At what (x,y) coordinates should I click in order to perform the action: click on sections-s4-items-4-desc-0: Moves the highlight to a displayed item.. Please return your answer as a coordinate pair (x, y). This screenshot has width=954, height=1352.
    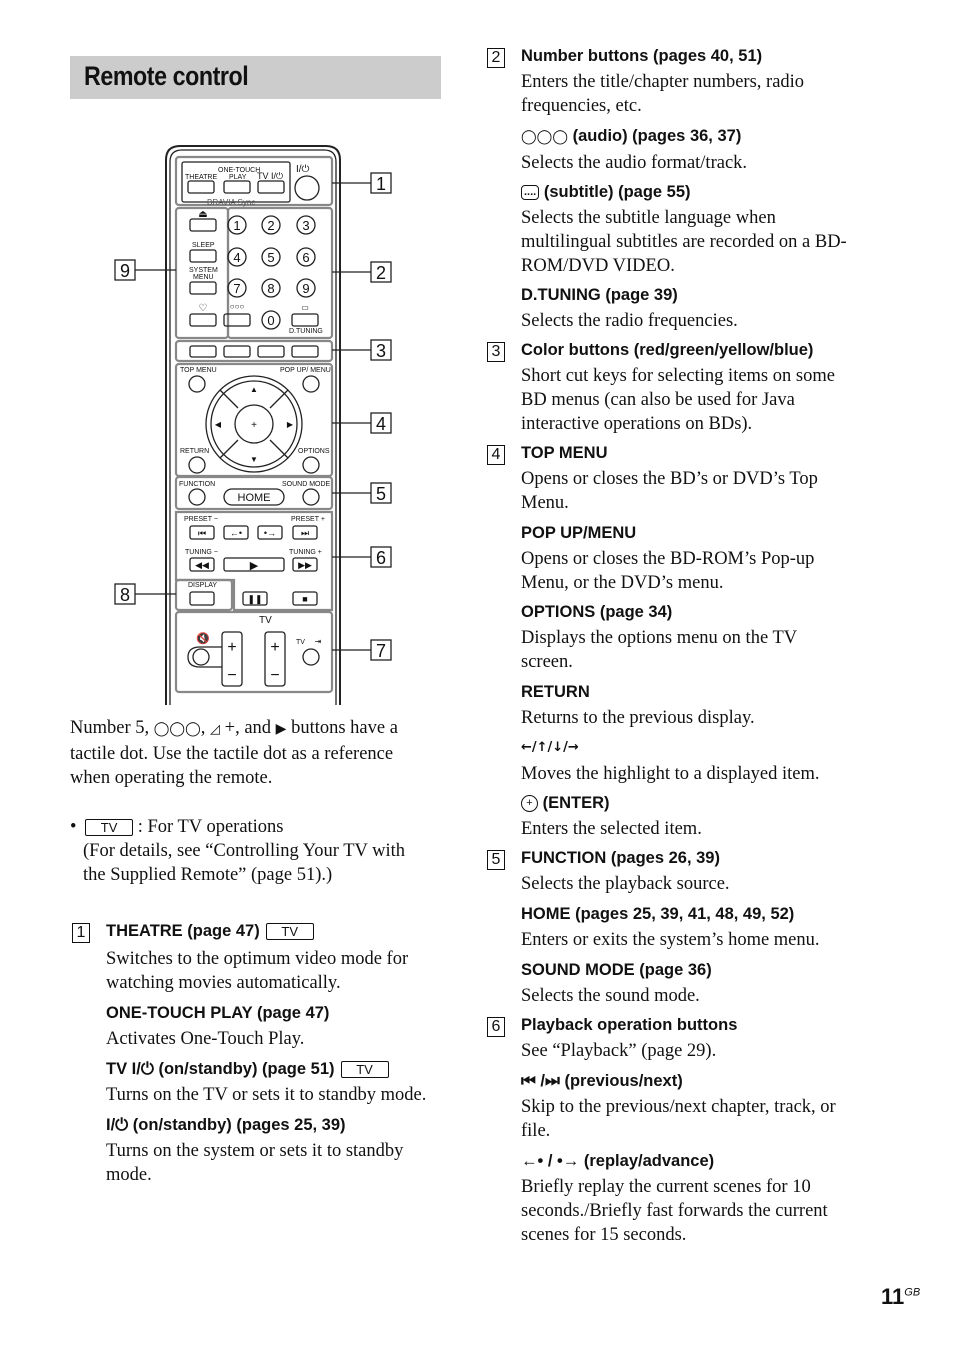
    Looking at the image, I should click on (670, 774).